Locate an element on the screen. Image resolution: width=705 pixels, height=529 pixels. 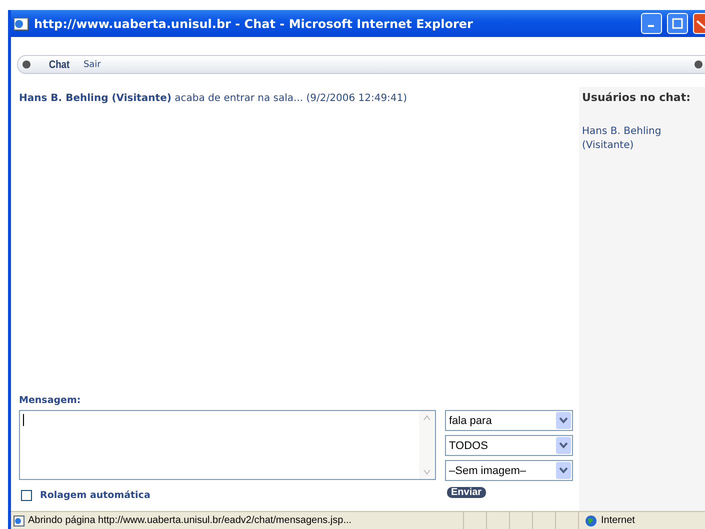
window-title: http://www.uaberta.unisul.br - Chat - Microsoft Internet Explorer is located at coordinates (254, 23).